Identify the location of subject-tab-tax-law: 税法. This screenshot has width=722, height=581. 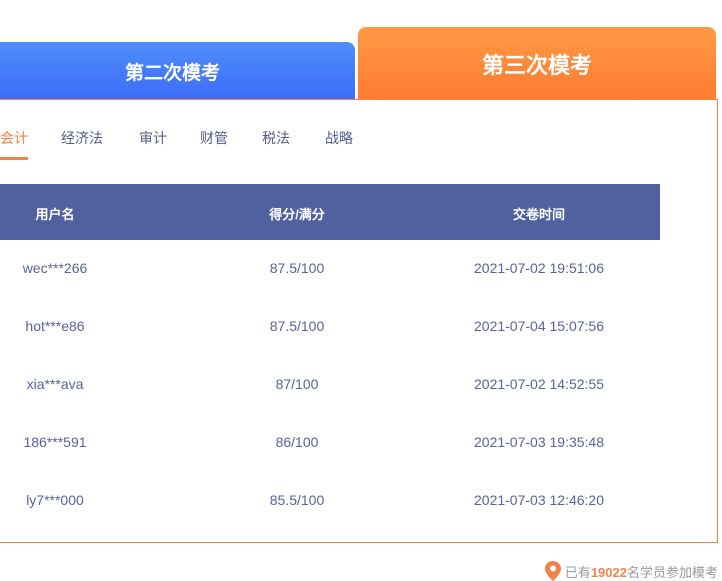
(276, 138).